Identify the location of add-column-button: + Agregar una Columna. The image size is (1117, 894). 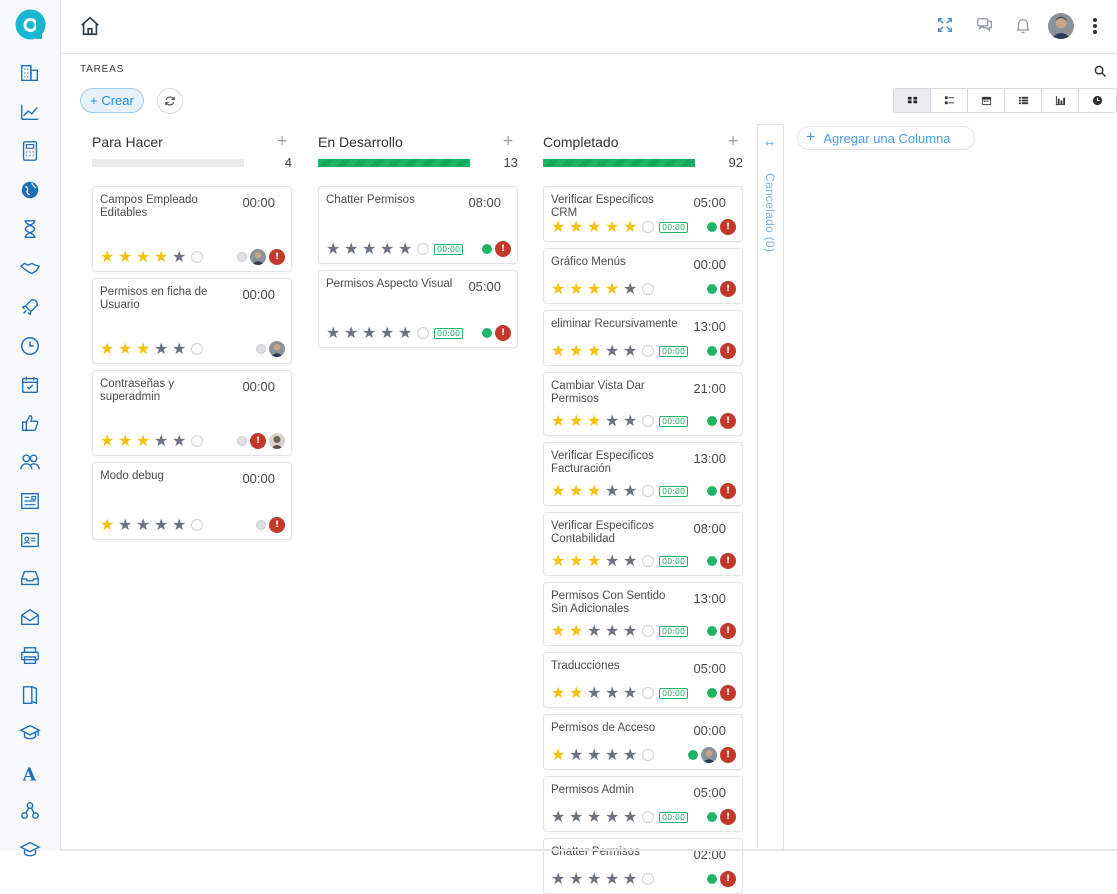
(886, 138).